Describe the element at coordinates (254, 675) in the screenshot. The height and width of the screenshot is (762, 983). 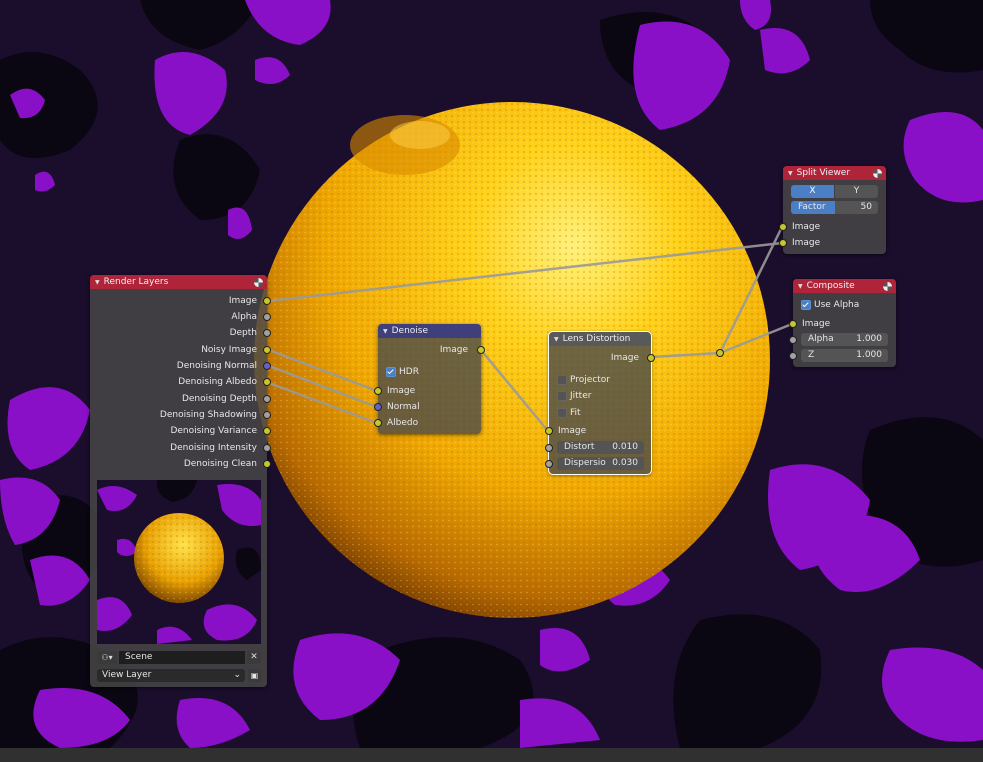
I see `render-layer-icon: ▣` at that location.